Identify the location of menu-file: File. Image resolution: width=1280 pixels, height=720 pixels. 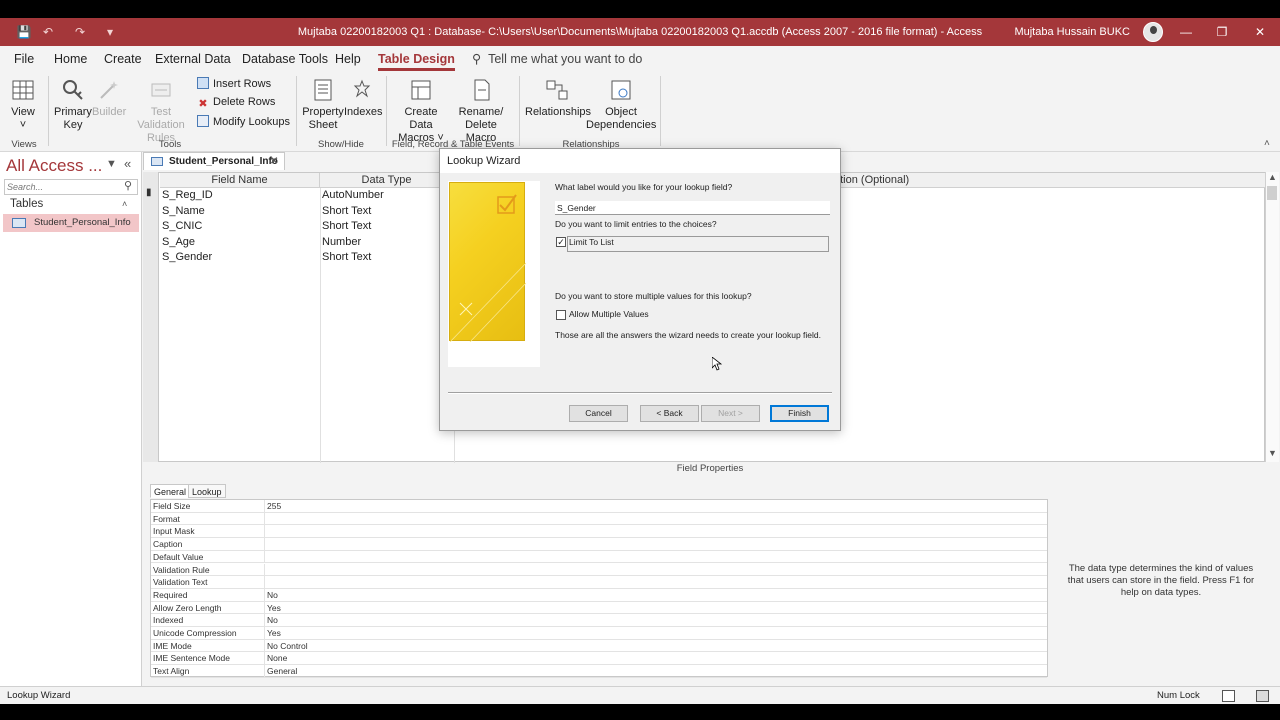
(24, 59).